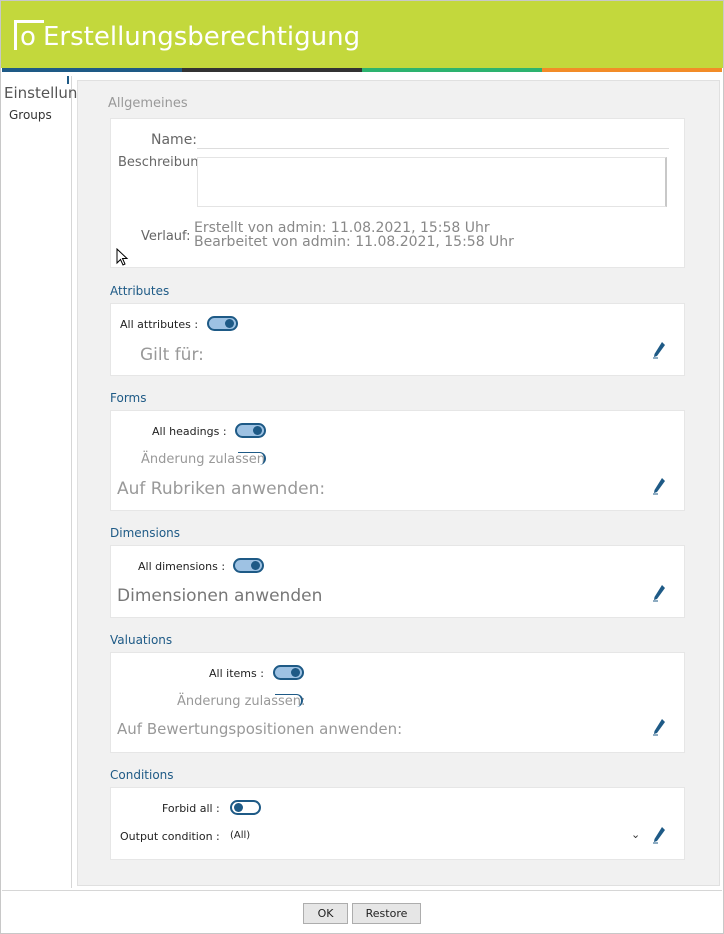  Describe the element at coordinates (174, 140) in the screenshot. I see `name-label: Name:` at that location.